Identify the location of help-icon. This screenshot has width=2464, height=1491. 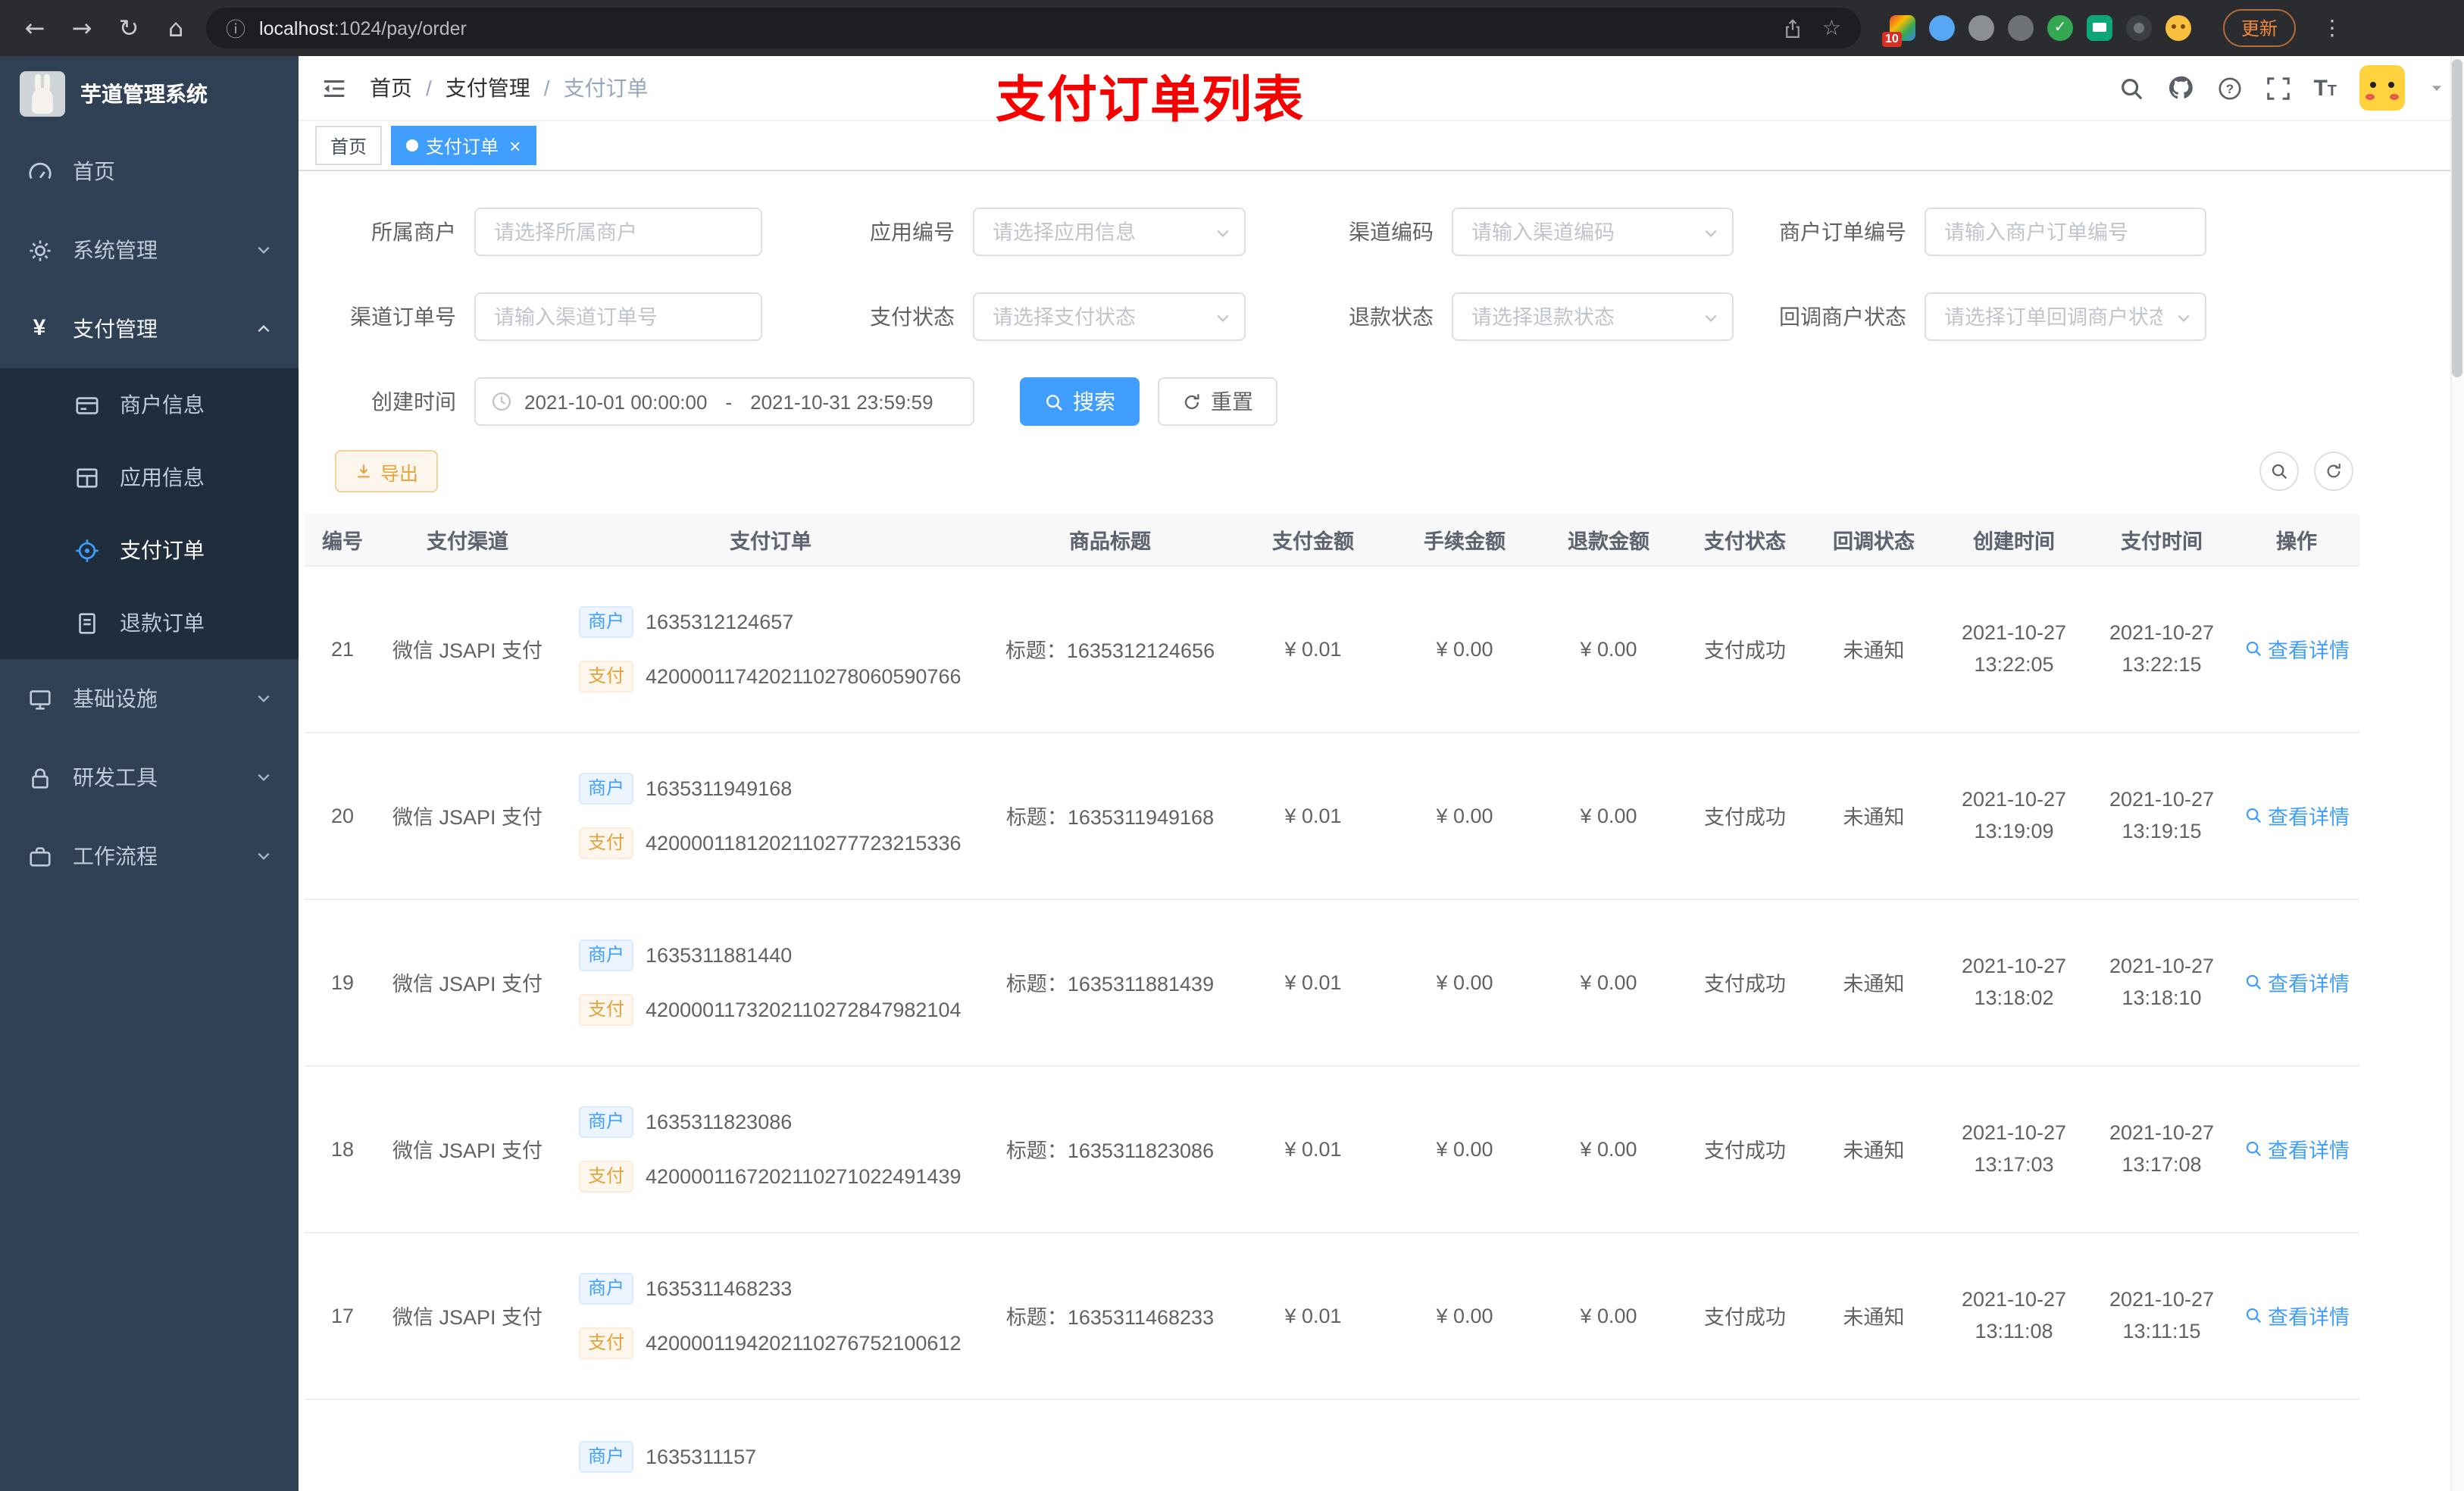
(2229, 88).